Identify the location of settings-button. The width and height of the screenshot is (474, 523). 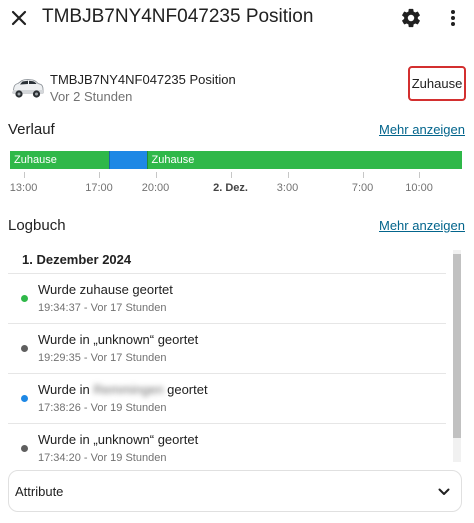
(411, 18).